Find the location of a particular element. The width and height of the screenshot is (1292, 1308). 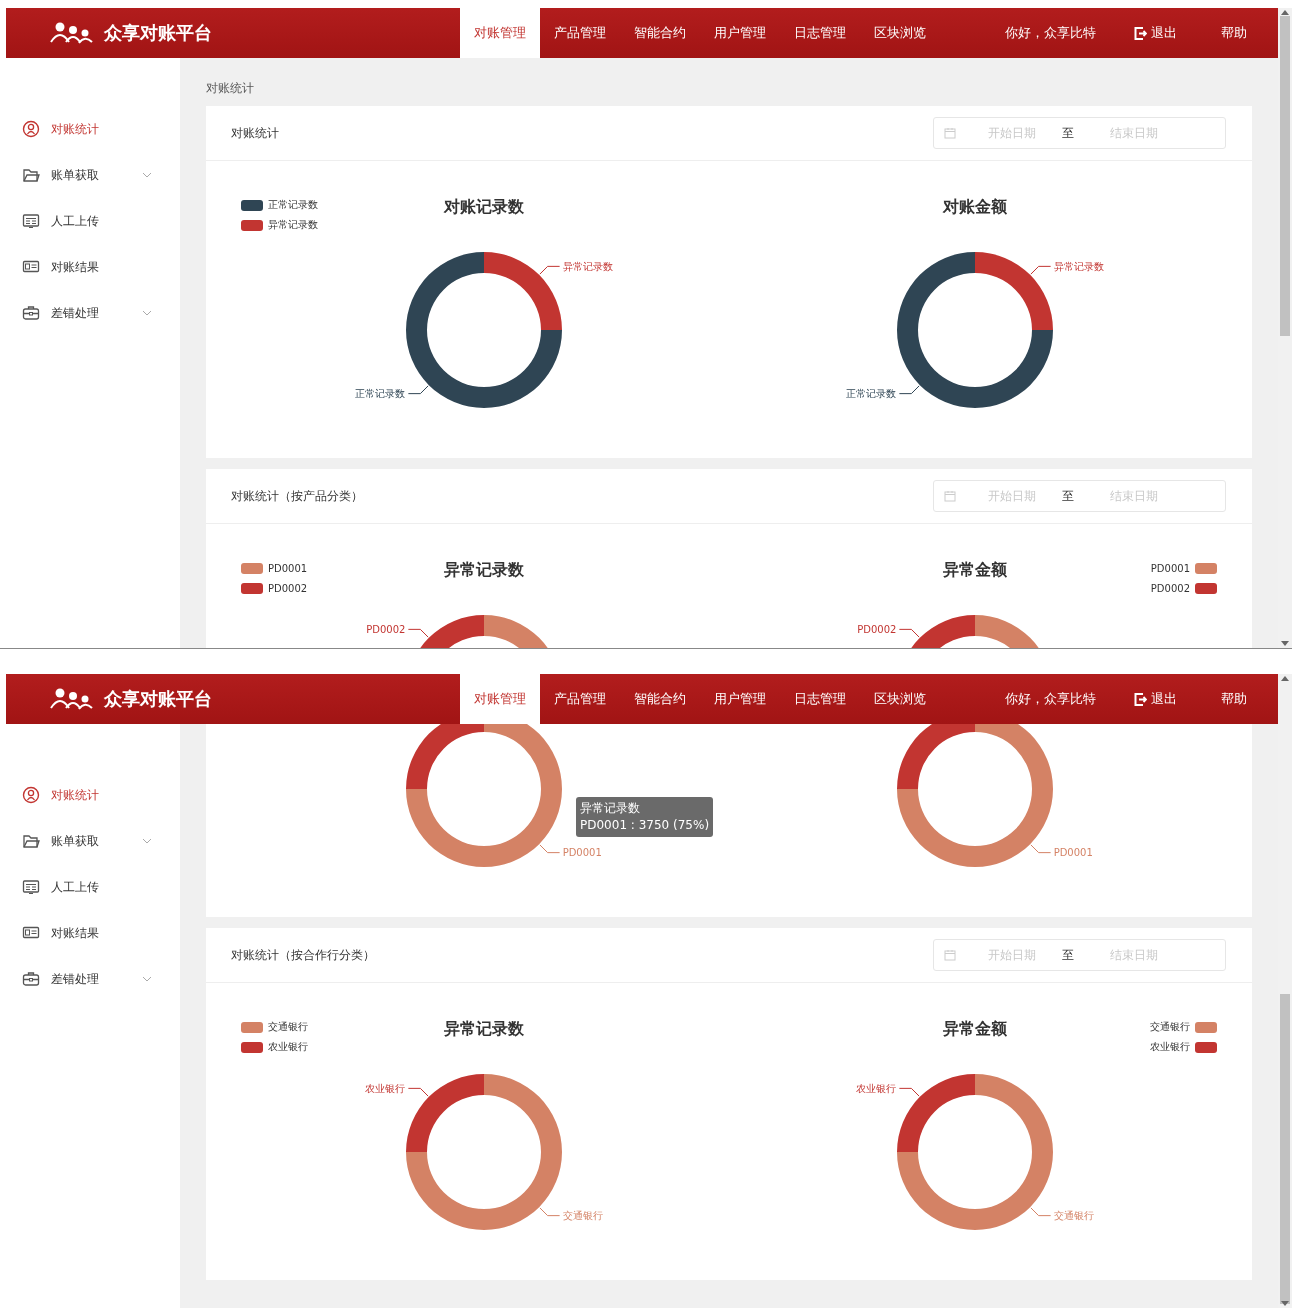

panel-title: 对账统计（按合作行分类） is located at coordinates (303, 955).